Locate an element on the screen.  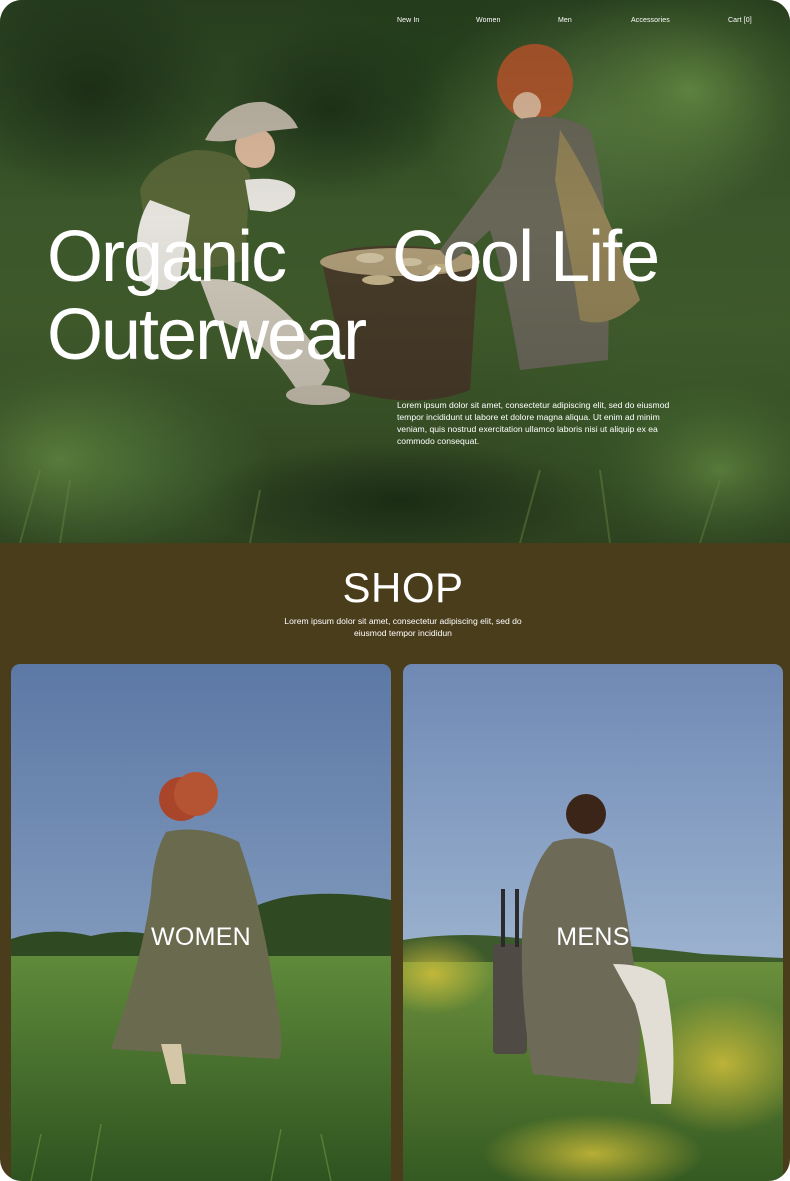
hero-title-outerwear: Outerwear is located at coordinates (207, 335).